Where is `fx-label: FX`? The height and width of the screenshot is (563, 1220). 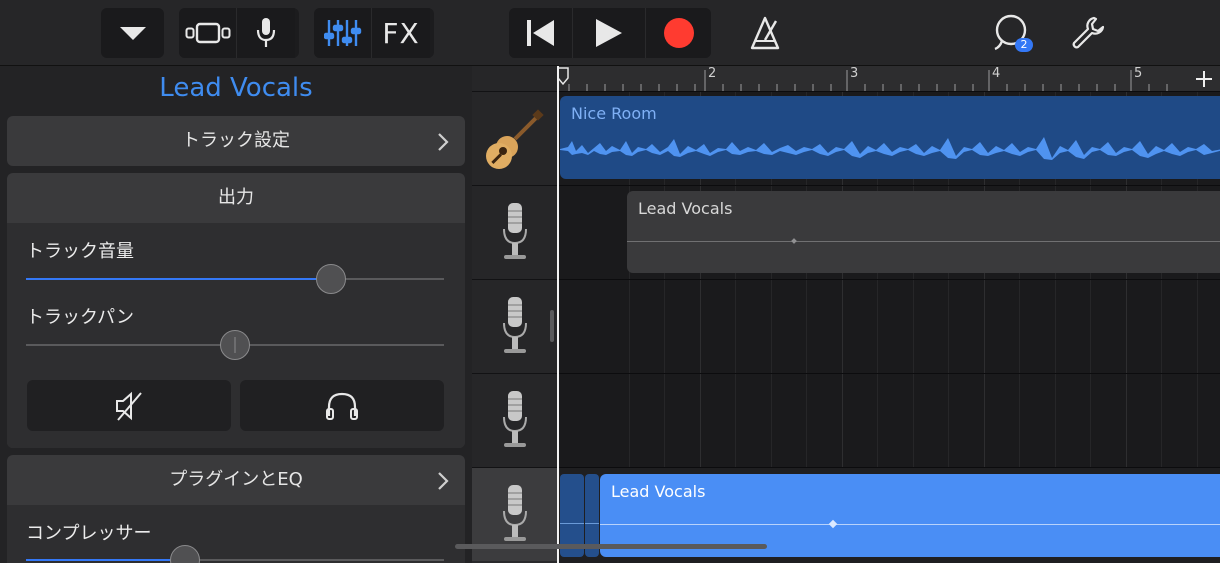
fx-label: FX is located at coordinates (401, 33).